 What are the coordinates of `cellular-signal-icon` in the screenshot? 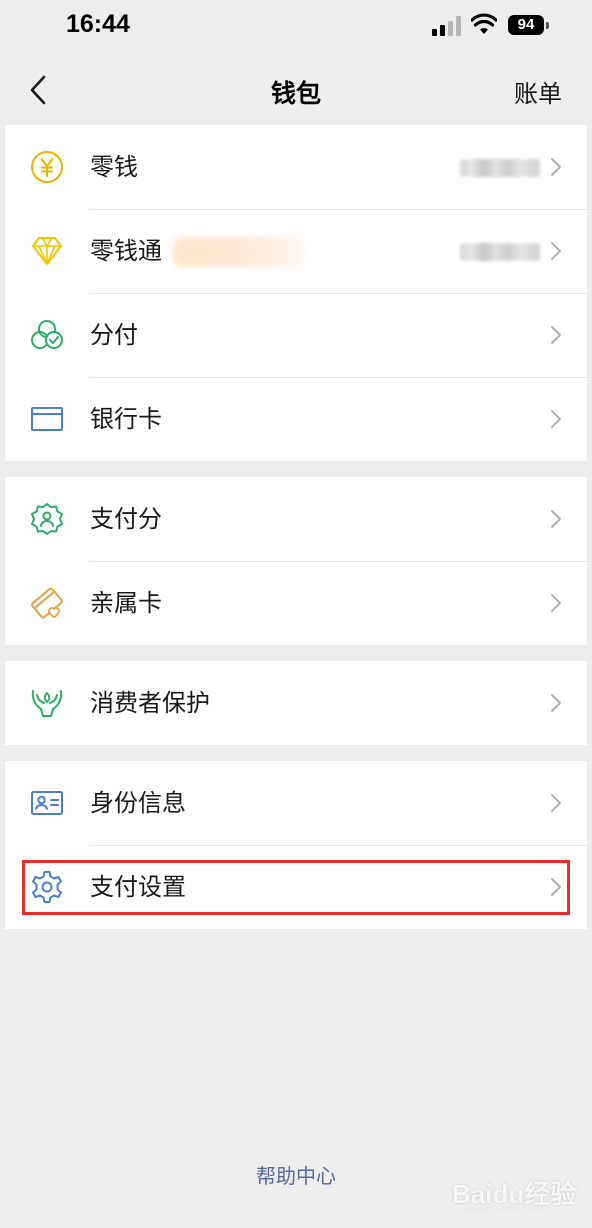 It's located at (446, 26).